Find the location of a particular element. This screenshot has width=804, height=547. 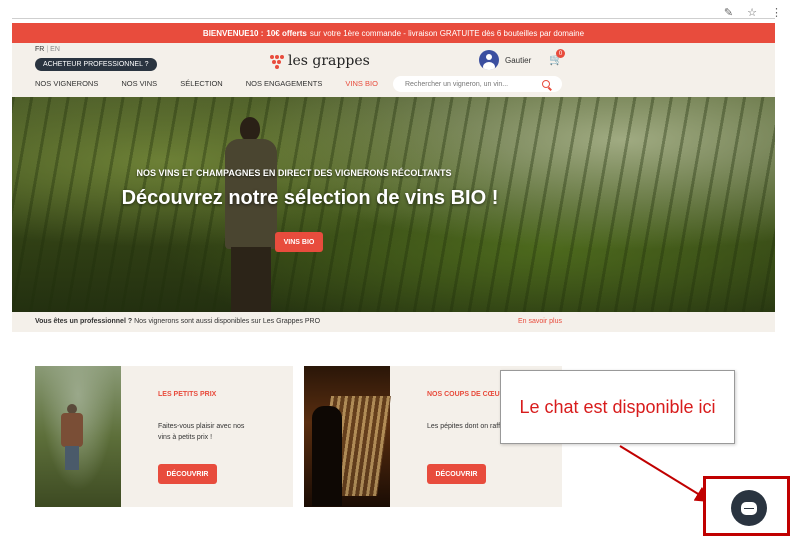

user-account: Gautier is located at coordinates (505, 60).